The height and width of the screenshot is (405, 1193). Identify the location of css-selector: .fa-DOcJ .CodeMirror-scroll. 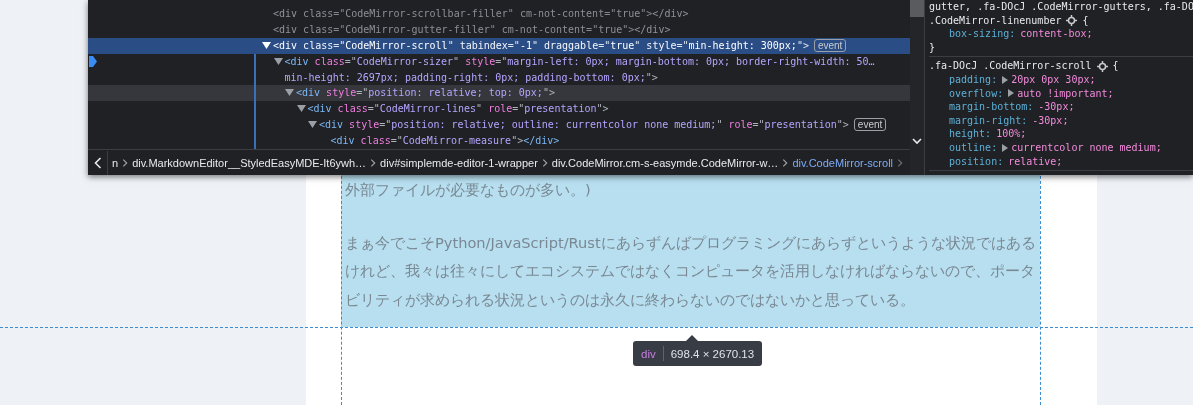
(1010, 66).